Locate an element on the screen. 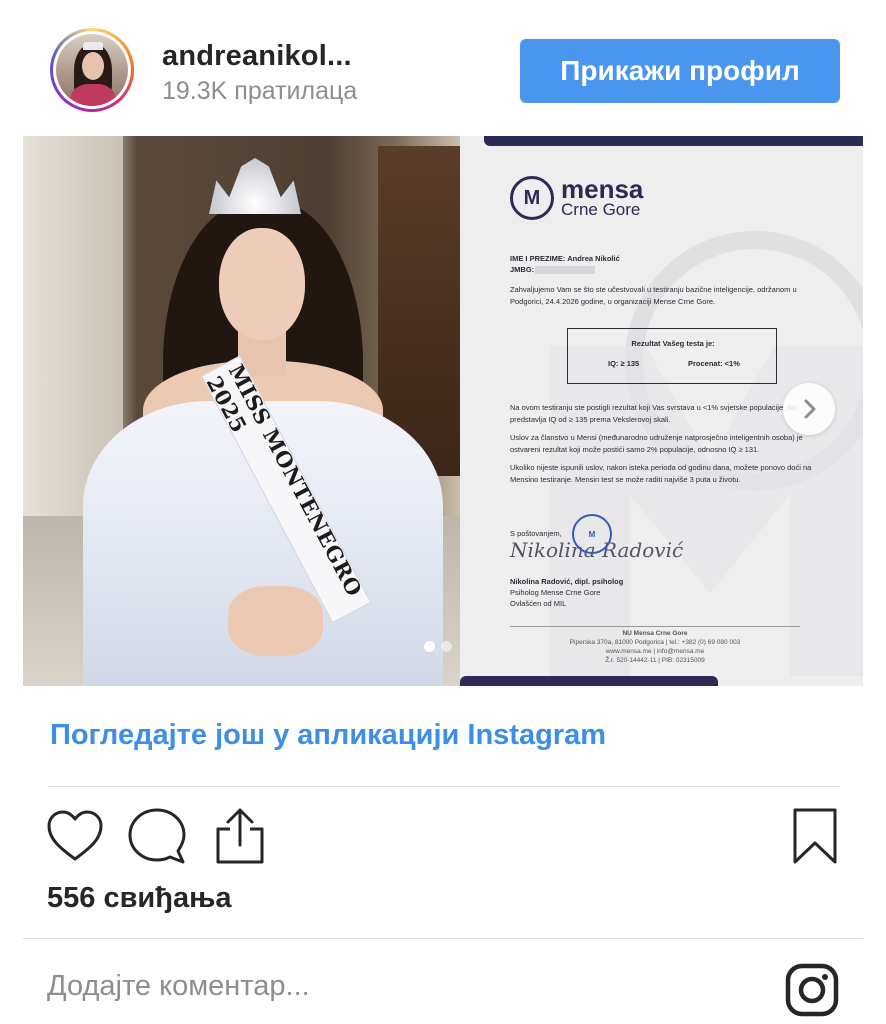  action-bar is located at coordinates (444, 836).